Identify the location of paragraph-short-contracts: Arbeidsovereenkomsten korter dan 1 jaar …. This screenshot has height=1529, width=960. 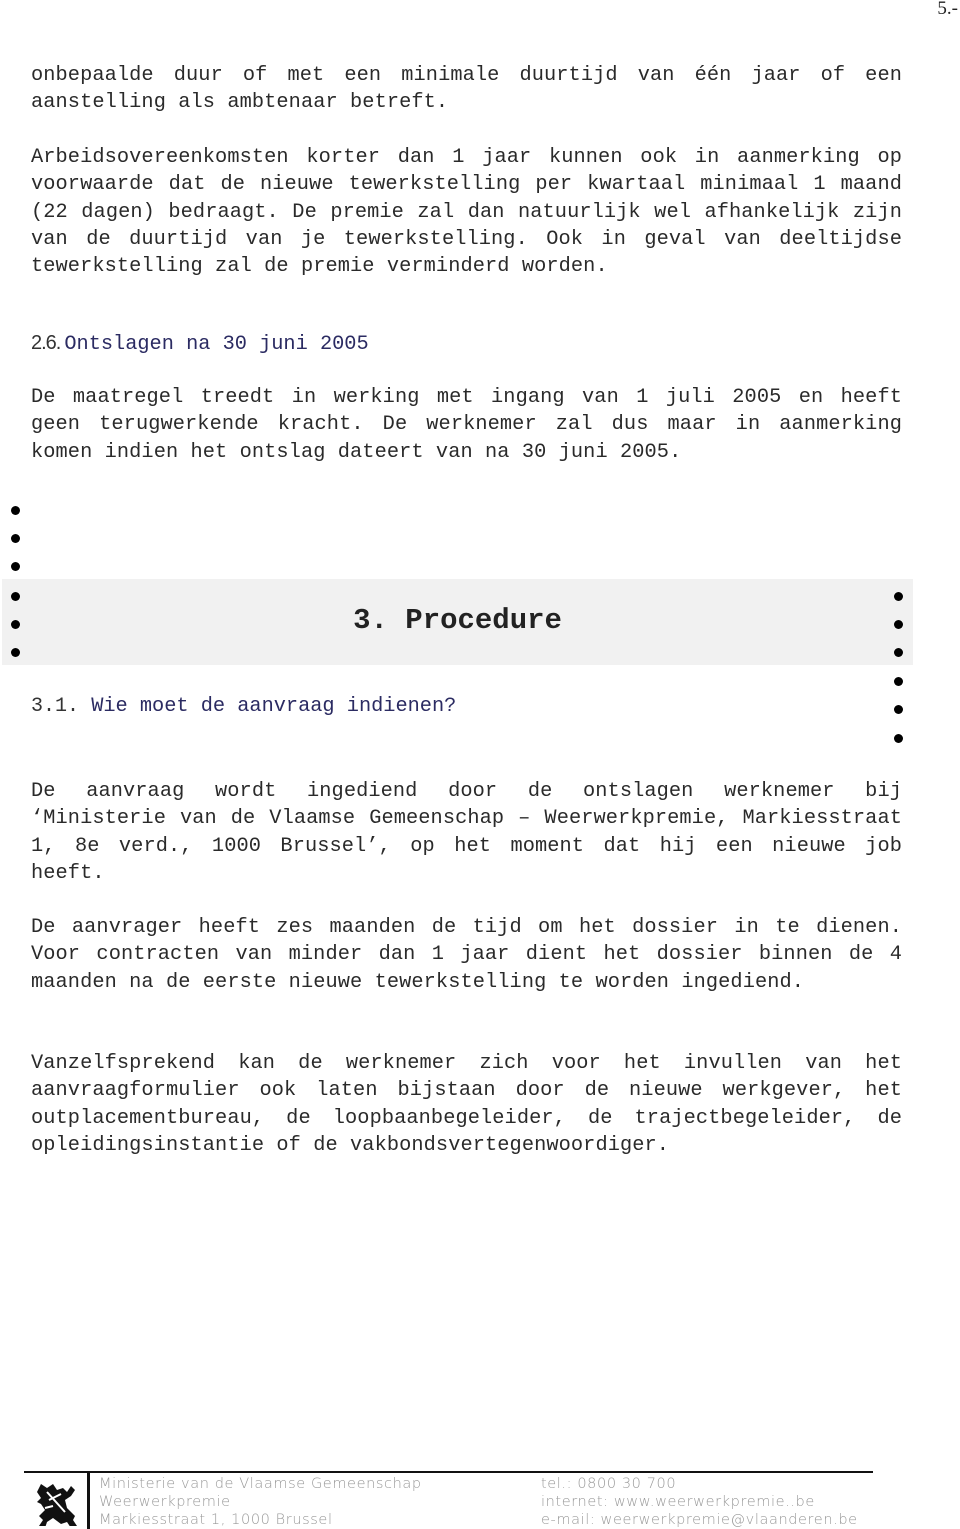
(466, 212).